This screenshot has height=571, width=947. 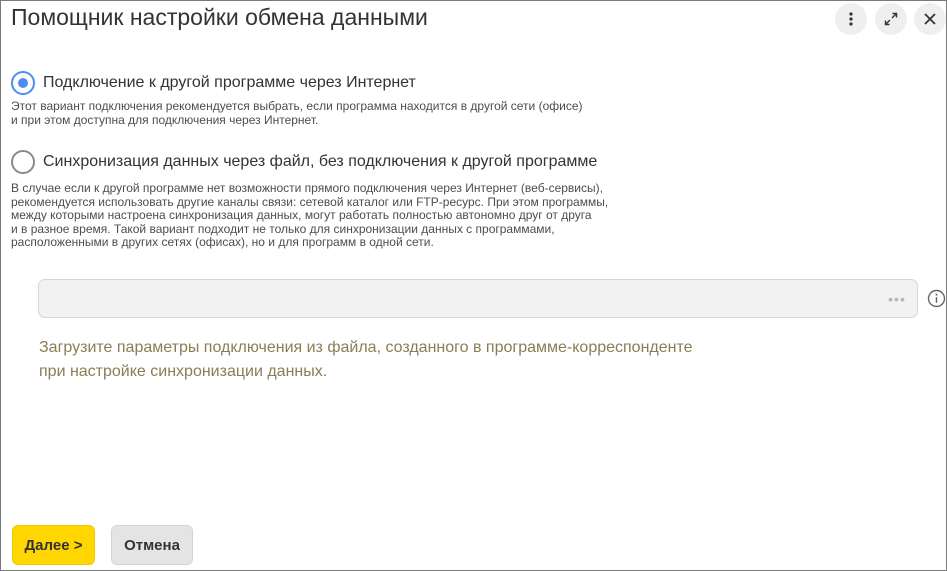 I want to click on info-icon, so click(x=936, y=298).